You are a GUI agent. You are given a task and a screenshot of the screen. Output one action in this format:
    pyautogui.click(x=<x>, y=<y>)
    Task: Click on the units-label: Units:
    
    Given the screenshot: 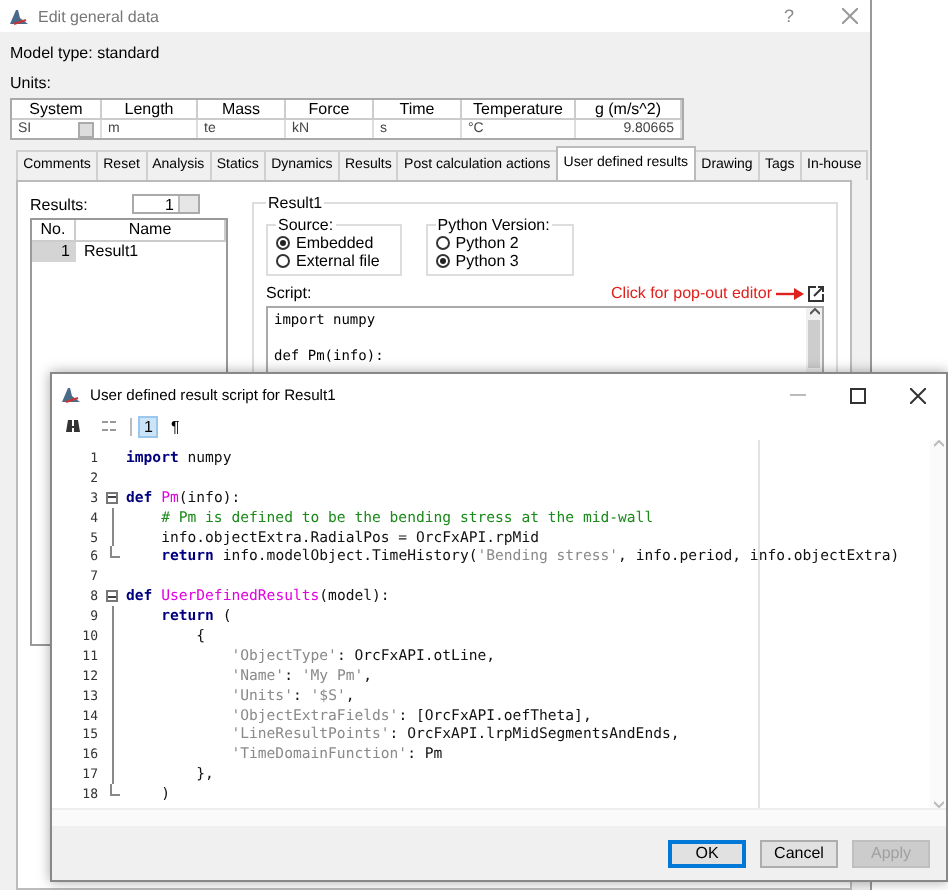 What is the action you would take?
    pyautogui.click(x=31, y=84)
    